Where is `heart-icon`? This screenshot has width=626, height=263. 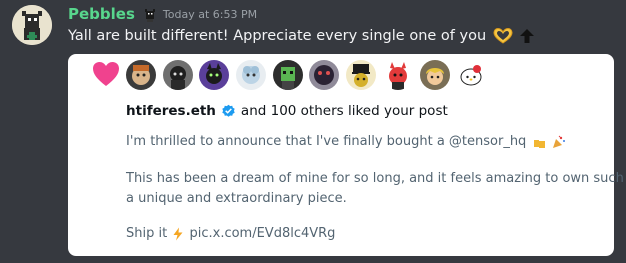 heart-icon is located at coordinates (106, 74).